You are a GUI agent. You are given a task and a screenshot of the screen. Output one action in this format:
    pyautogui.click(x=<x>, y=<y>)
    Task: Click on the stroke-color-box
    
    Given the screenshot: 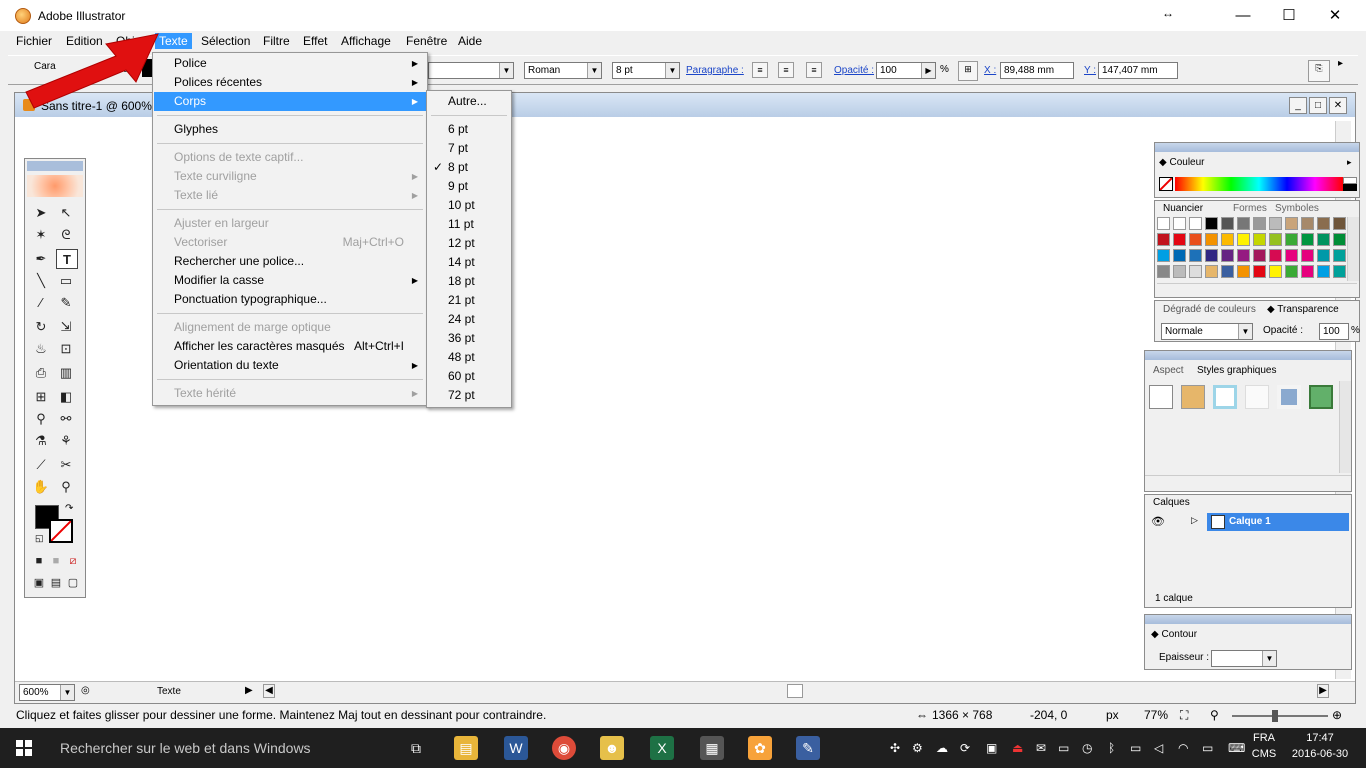 What is the action you would take?
    pyautogui.click(x=61, y=531)
    